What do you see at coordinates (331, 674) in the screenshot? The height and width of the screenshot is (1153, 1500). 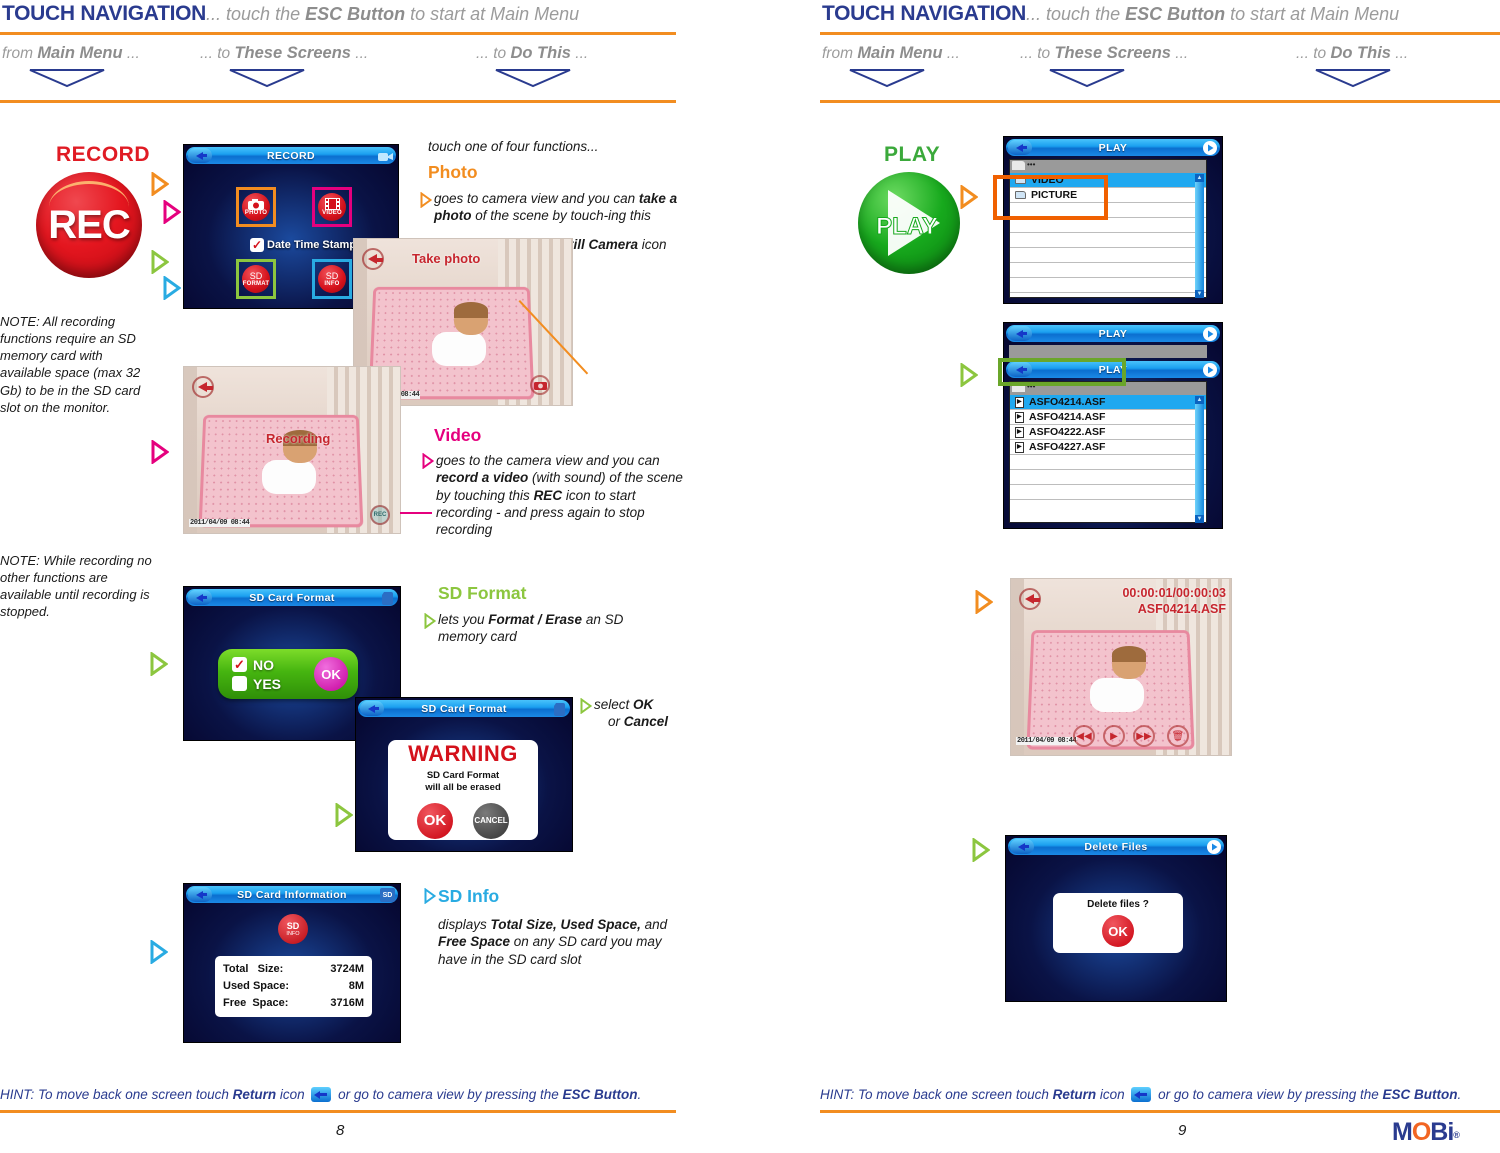 I see `sdformat-ok-button: OK` at bounding box center [331, 674].